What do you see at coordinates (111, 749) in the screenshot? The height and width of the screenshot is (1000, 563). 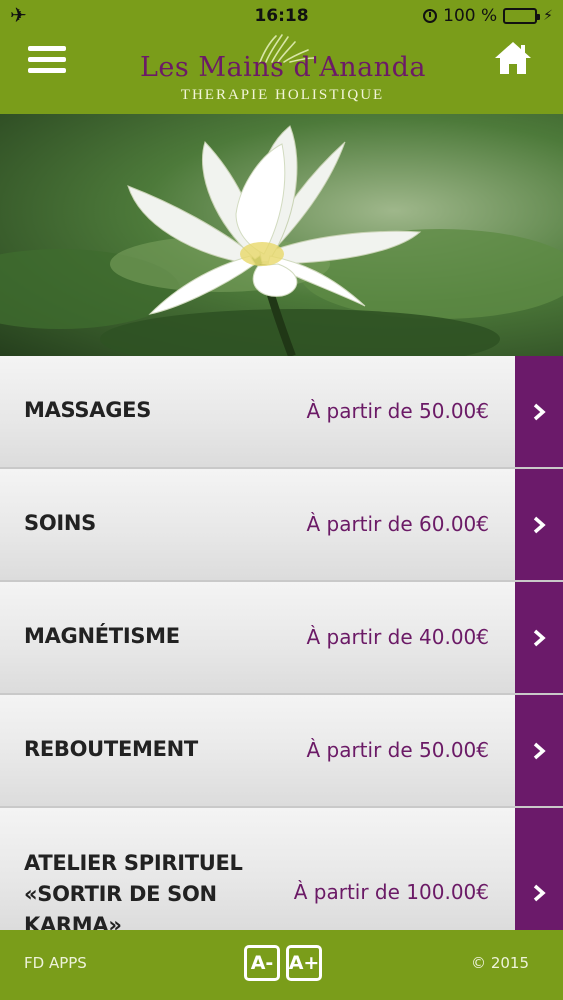 I see `service-name: REBOUTEMENT` at bounding box center [111, 749].